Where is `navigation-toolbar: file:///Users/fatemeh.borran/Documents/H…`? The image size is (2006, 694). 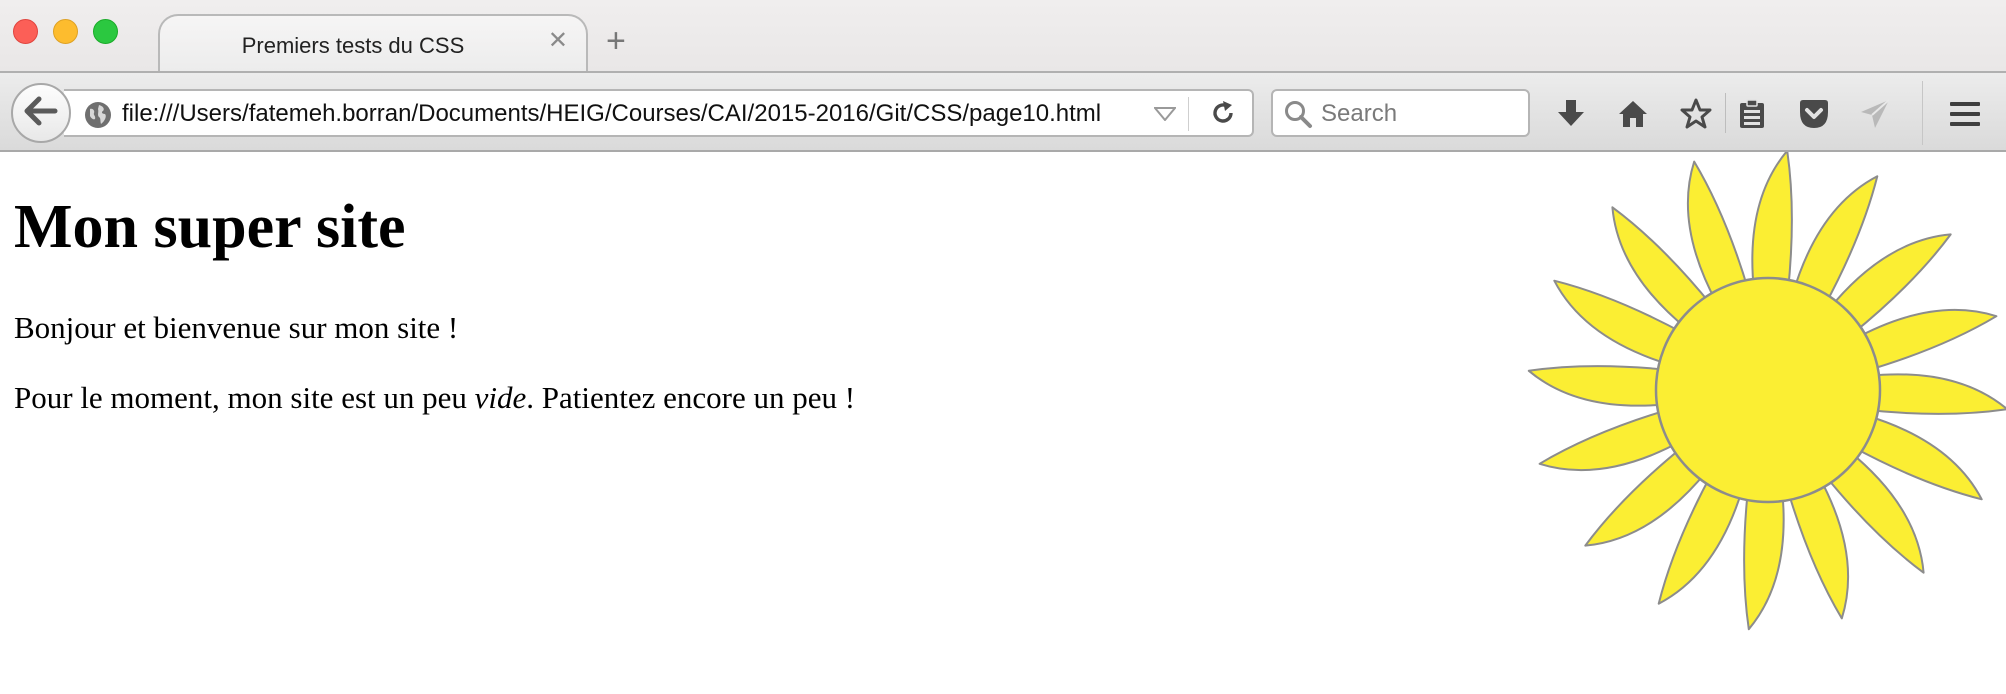
navigation-toolbar: file:///Users/fatemeh.borran/Documents/H… is located at coordinates (1003, 111).